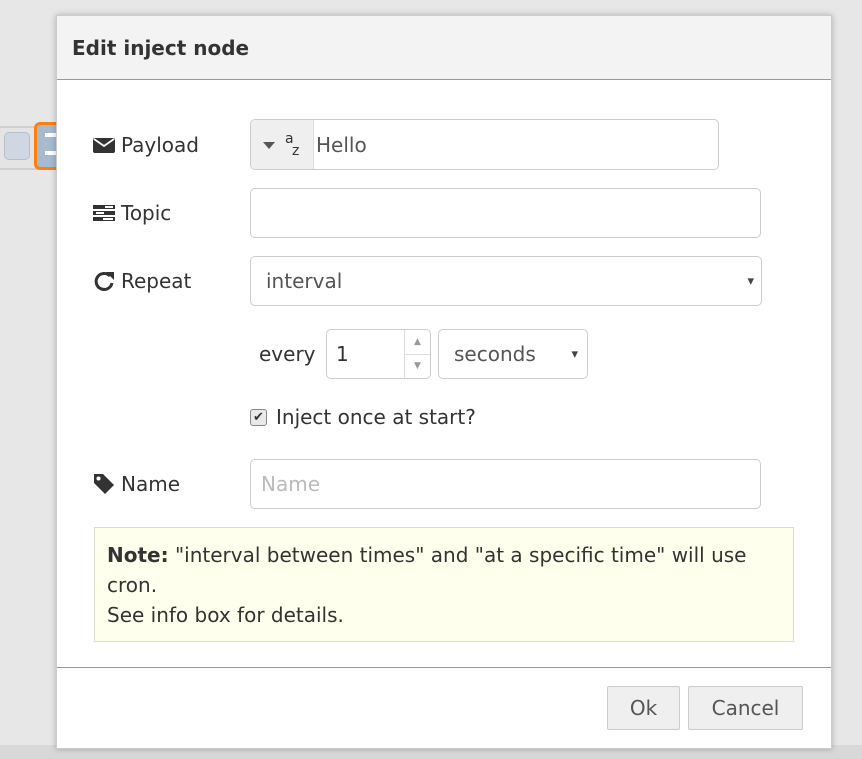  What do you see at coordinates (417, 366) in the screenshot?
I see `spin-down-icon: ▼` at bounding box center [417, 366].